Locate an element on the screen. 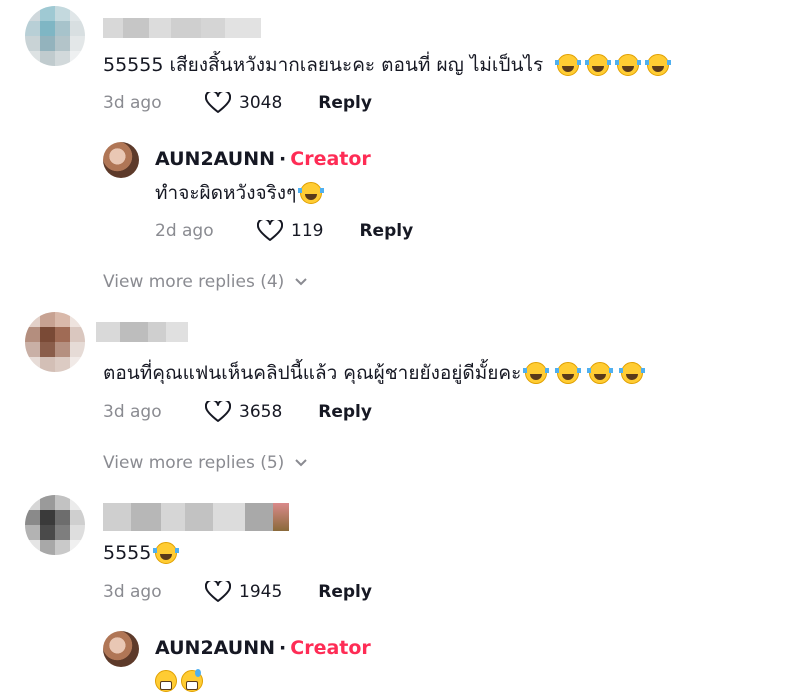 The image size is (800, 697). like-button: 1945 is located at coordinates (243, 592).